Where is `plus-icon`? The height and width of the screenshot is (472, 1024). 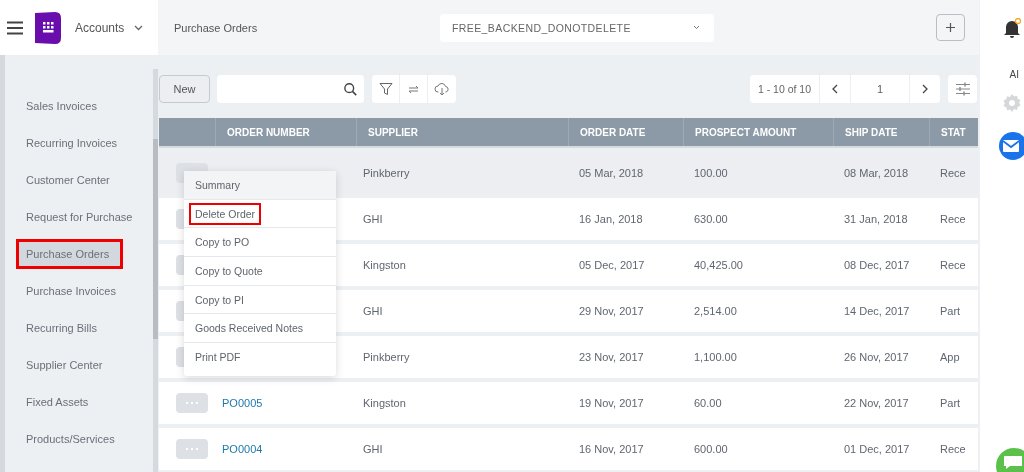 plus-icon is located at coordinates (950, 27).